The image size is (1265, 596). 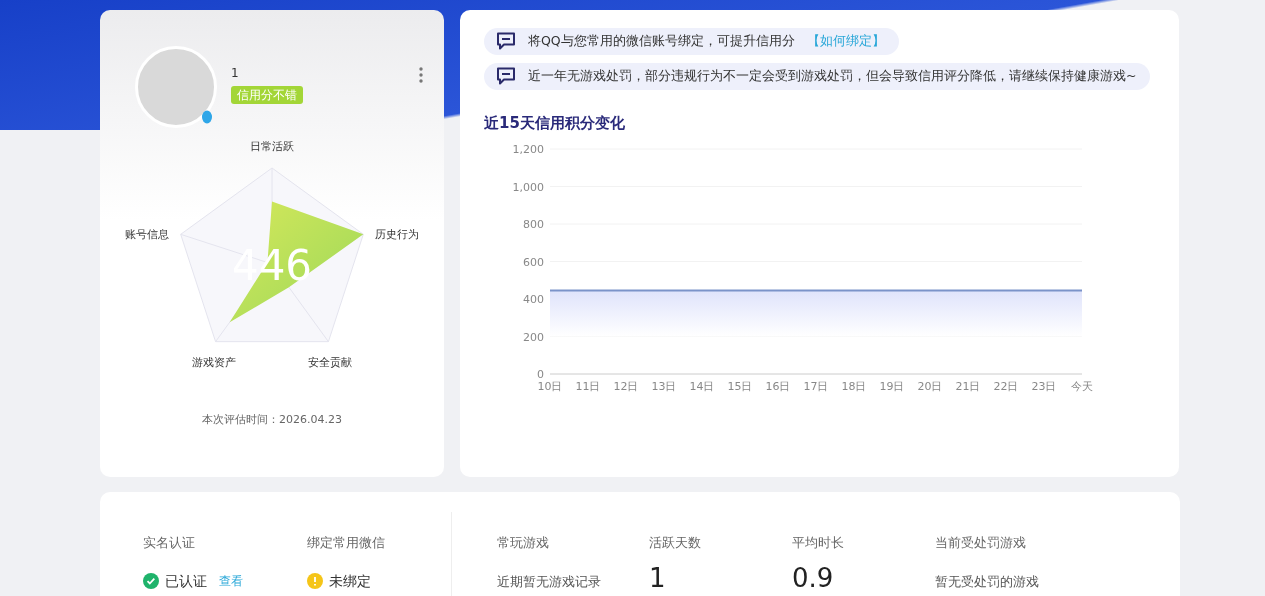 What do you see at coordinates (854, 386) in the screenshot?
I see `x-tick-label: 18日` at bounding box center [854, 386].